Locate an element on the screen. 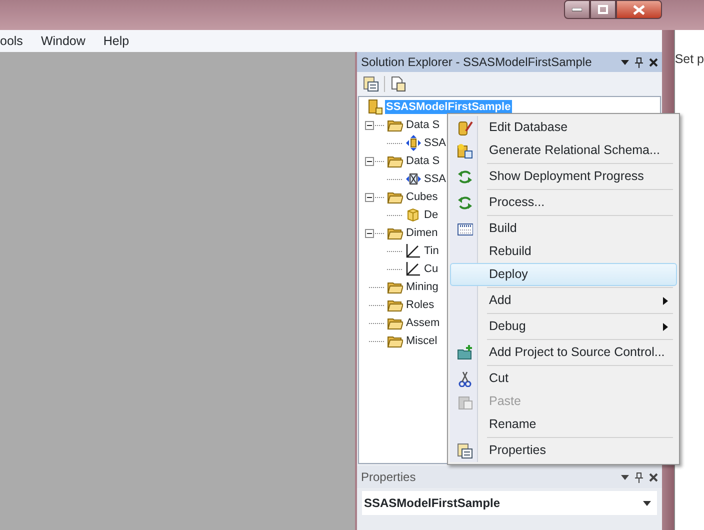 The height and width of the screenshot is (530, 704). menu-item: Window is located at coordinates (63, 41).